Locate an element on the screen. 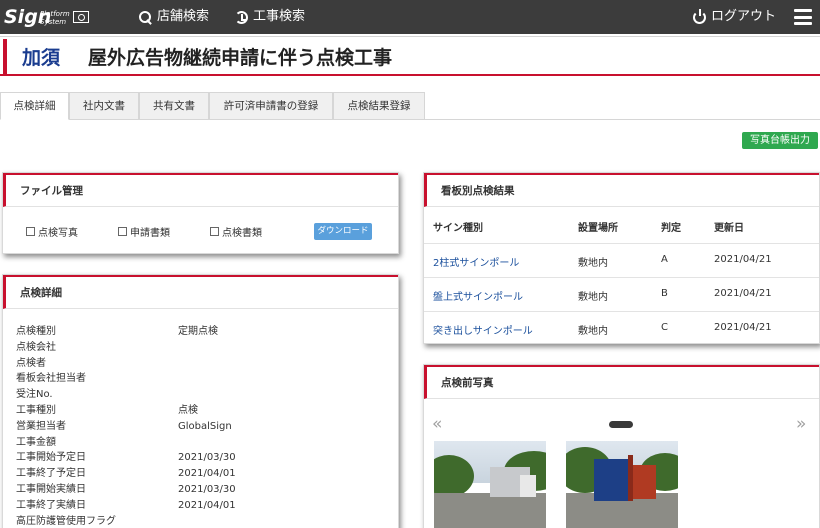 This screenshot has width=820, height=528. logout-label: ログアウト is located at coordinates (744, 16).